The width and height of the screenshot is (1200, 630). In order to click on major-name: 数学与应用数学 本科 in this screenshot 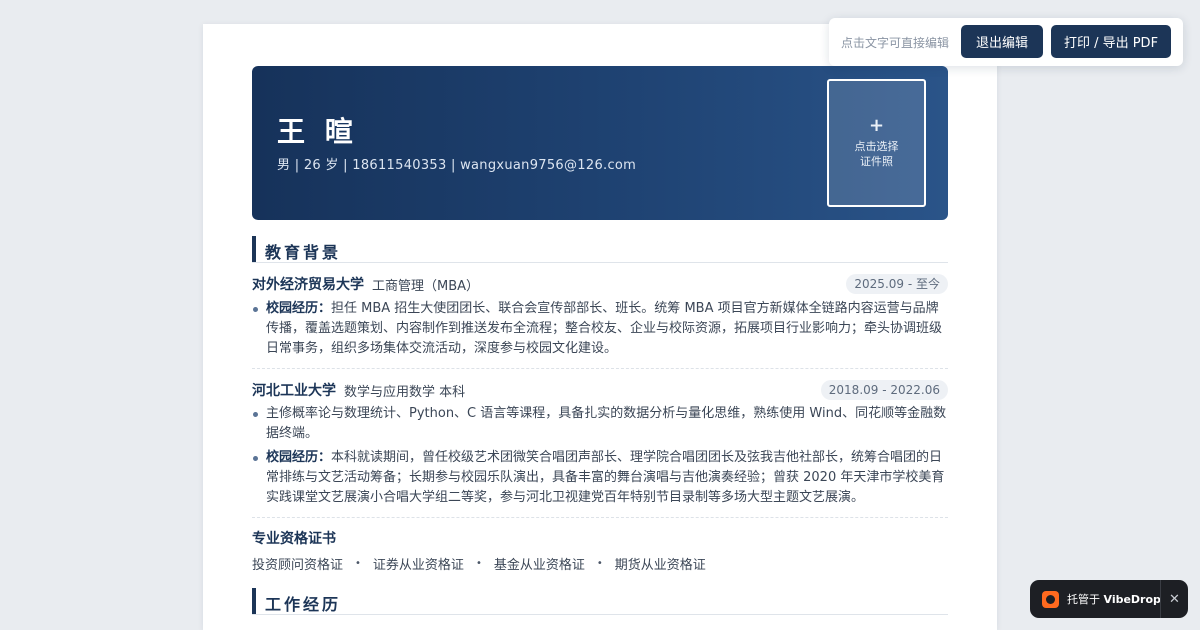, I will do `click(404, 390)`.